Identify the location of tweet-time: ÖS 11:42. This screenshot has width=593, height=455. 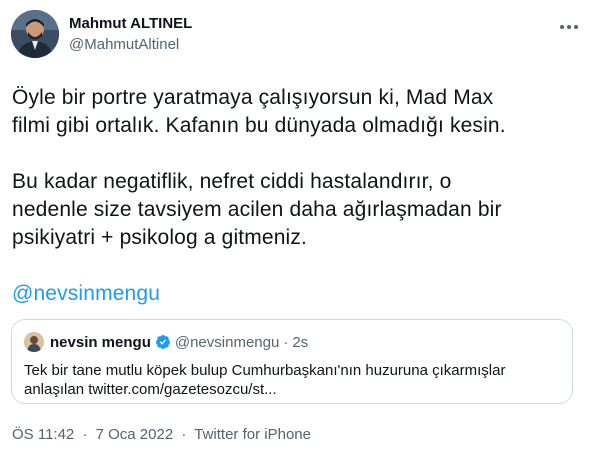
(43, 434).